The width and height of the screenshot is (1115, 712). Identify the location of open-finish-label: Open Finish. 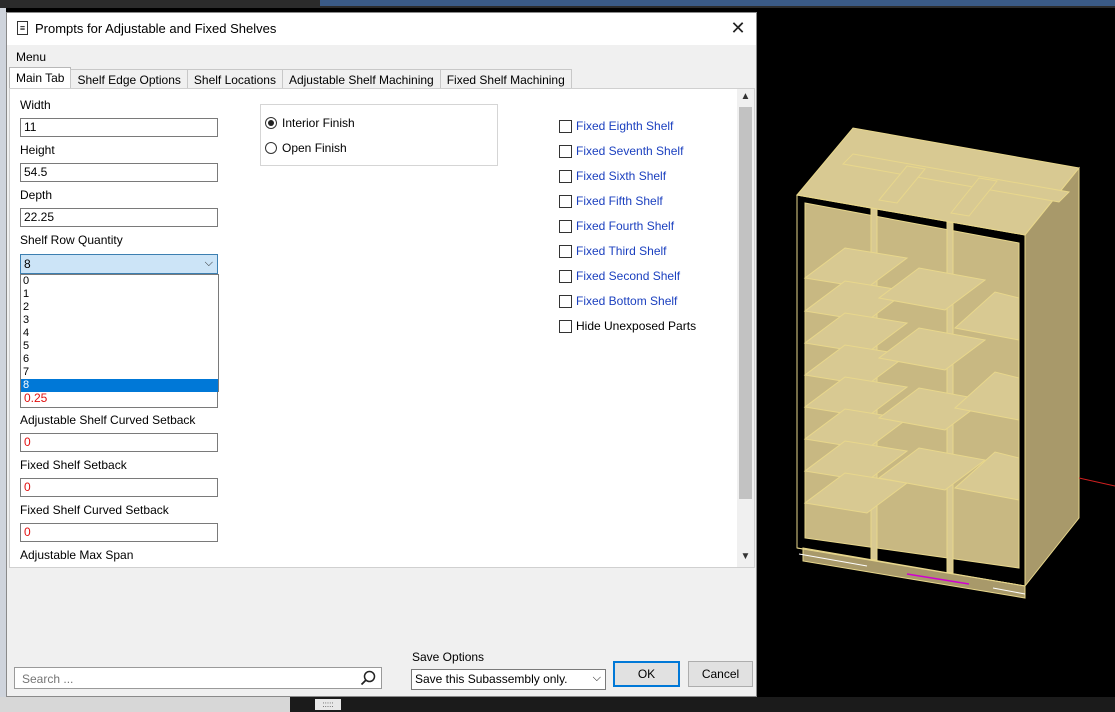
(314, 148).